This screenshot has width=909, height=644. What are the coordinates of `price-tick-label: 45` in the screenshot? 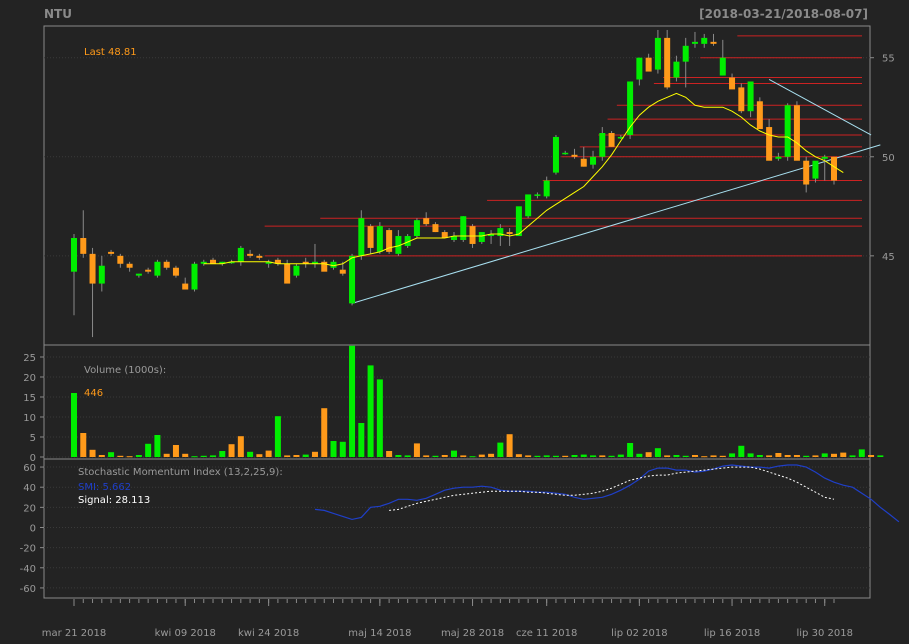 It's located at (888, 257).